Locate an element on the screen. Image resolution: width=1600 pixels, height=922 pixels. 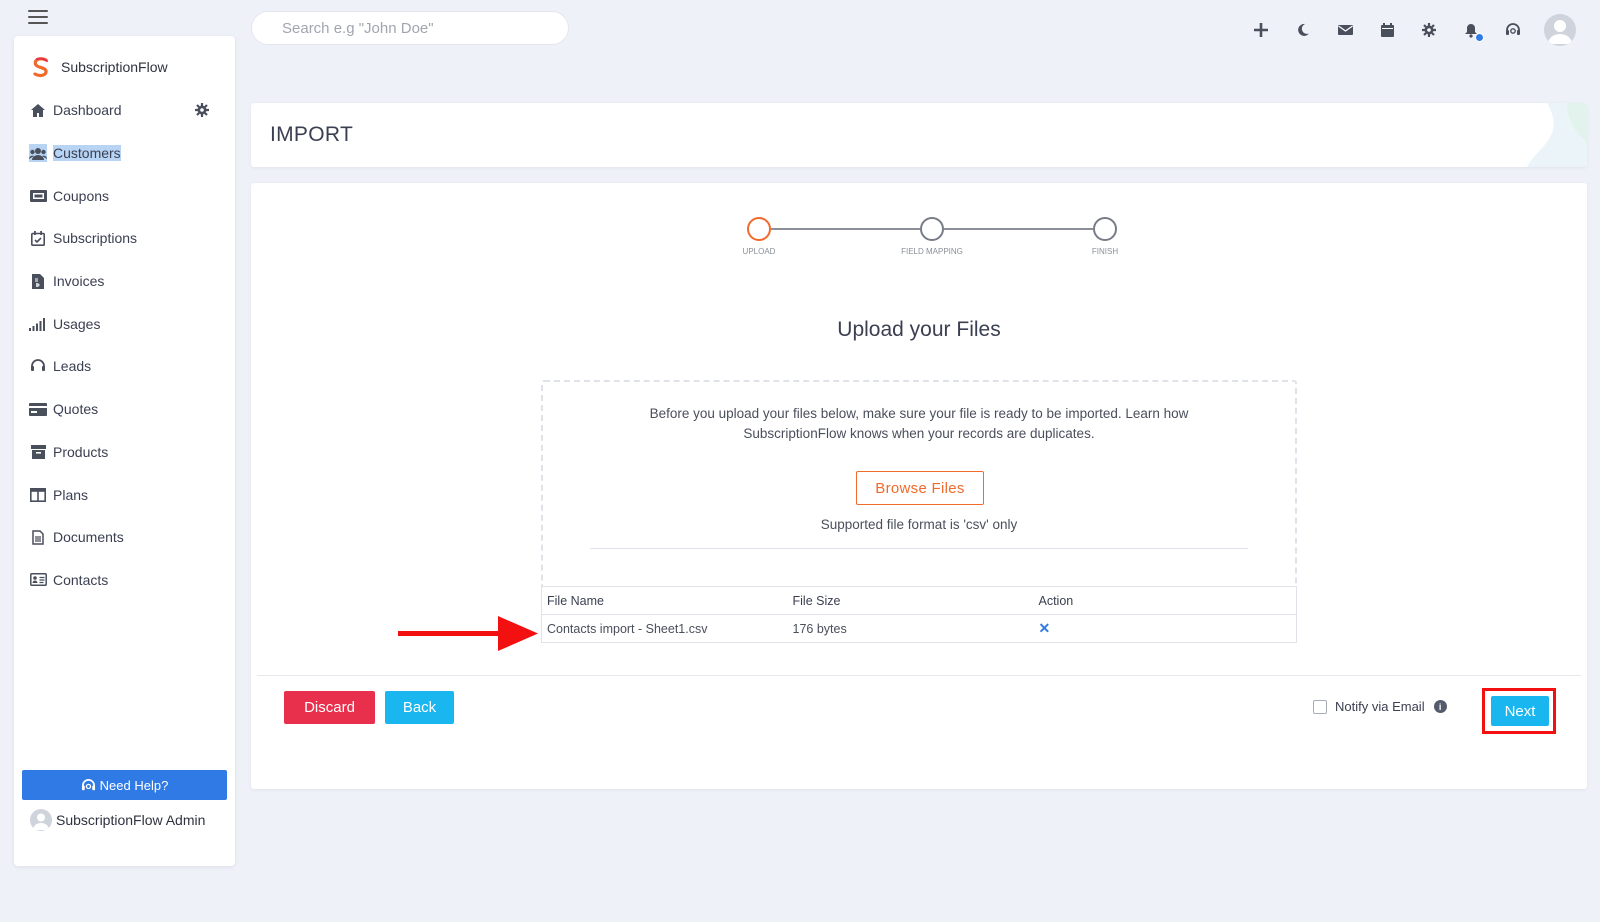
sidebar-item-label: Invoices is located at coordinates (79, 281).